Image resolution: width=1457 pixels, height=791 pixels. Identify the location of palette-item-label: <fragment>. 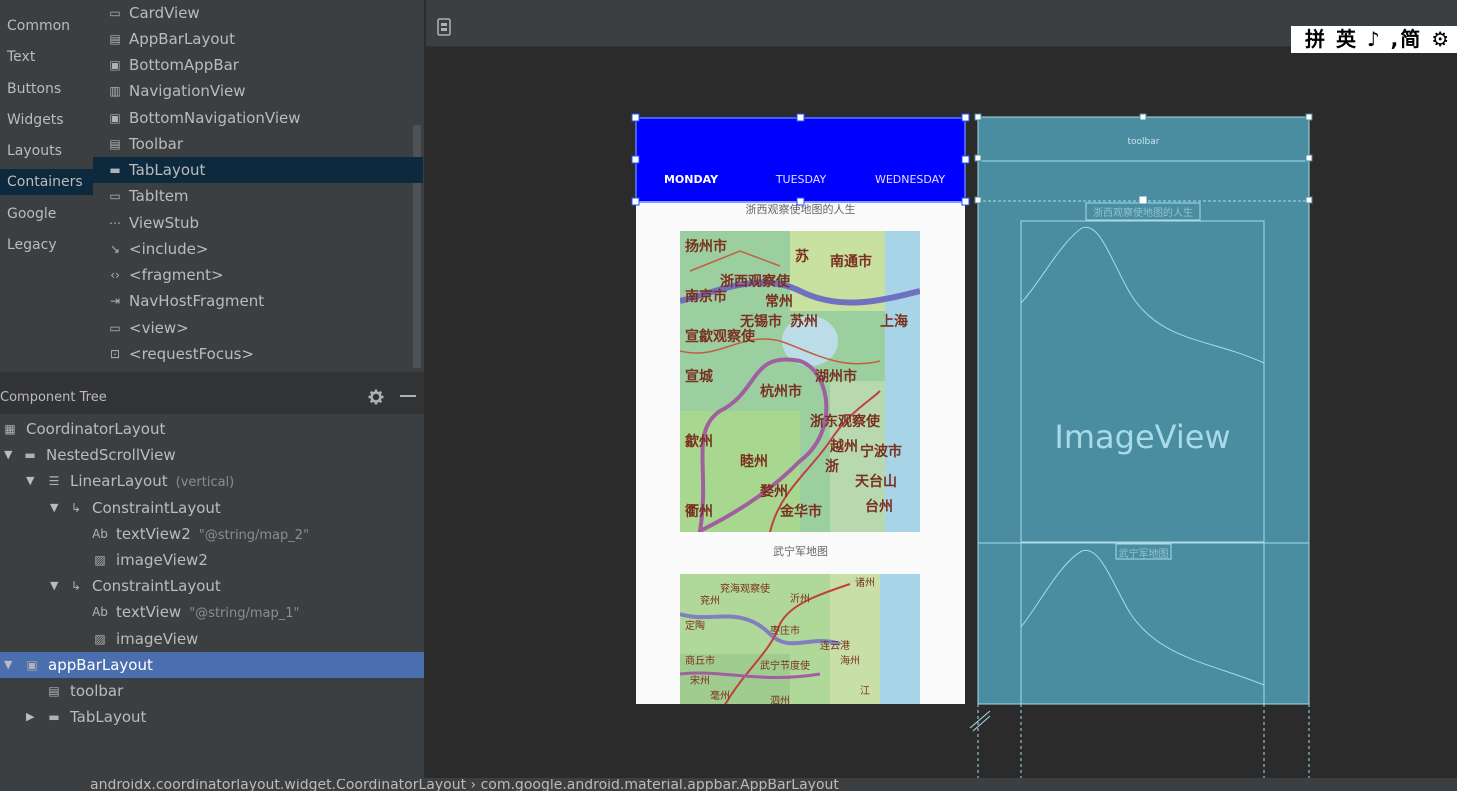
(176, 275).